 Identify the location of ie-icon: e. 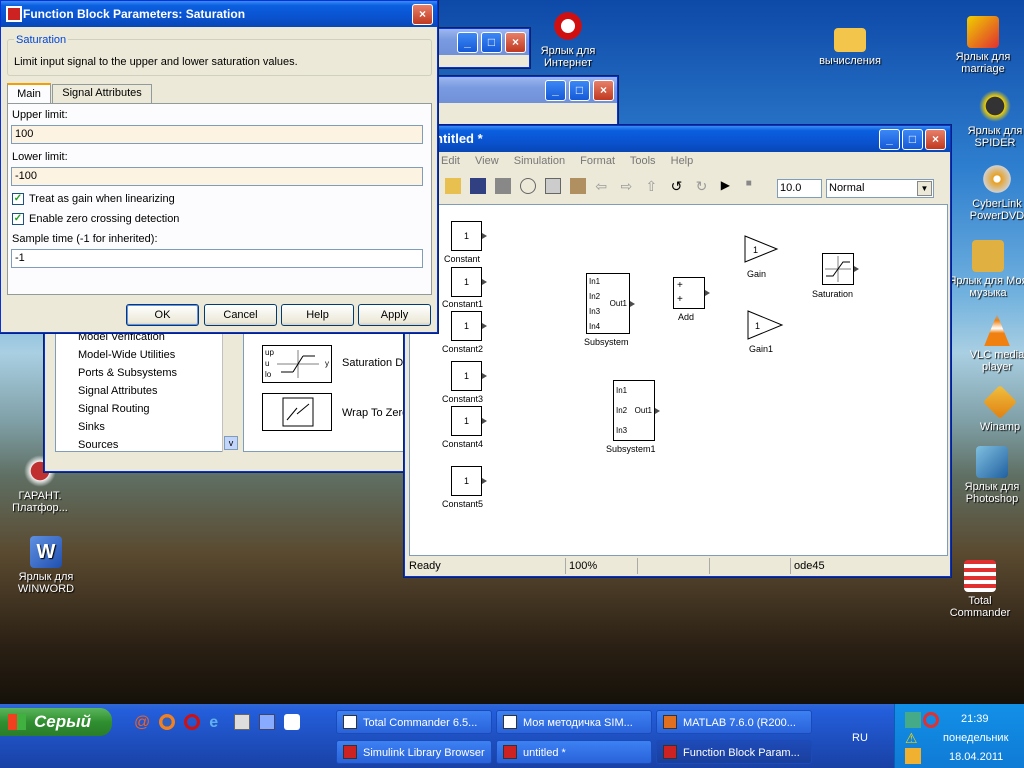
(217, 722).